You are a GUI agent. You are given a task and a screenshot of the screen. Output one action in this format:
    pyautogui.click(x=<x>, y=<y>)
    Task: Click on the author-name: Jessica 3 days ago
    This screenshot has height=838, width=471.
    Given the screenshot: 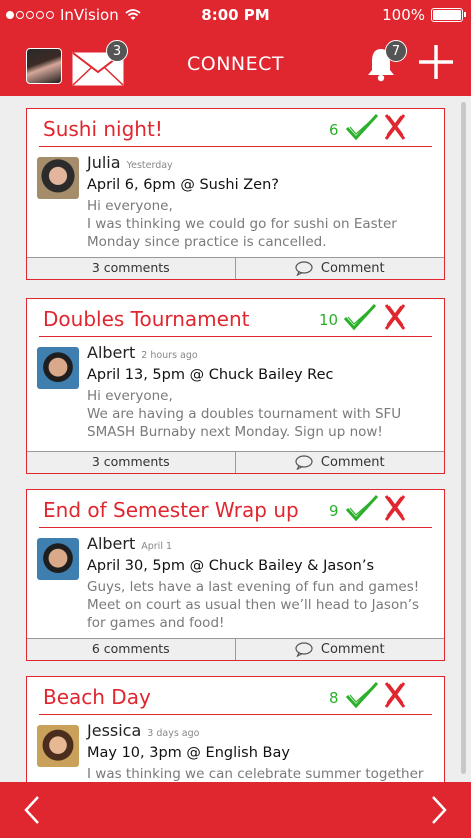 What is the action you would take?
    pyautogui.click(x=143, y=730)
    